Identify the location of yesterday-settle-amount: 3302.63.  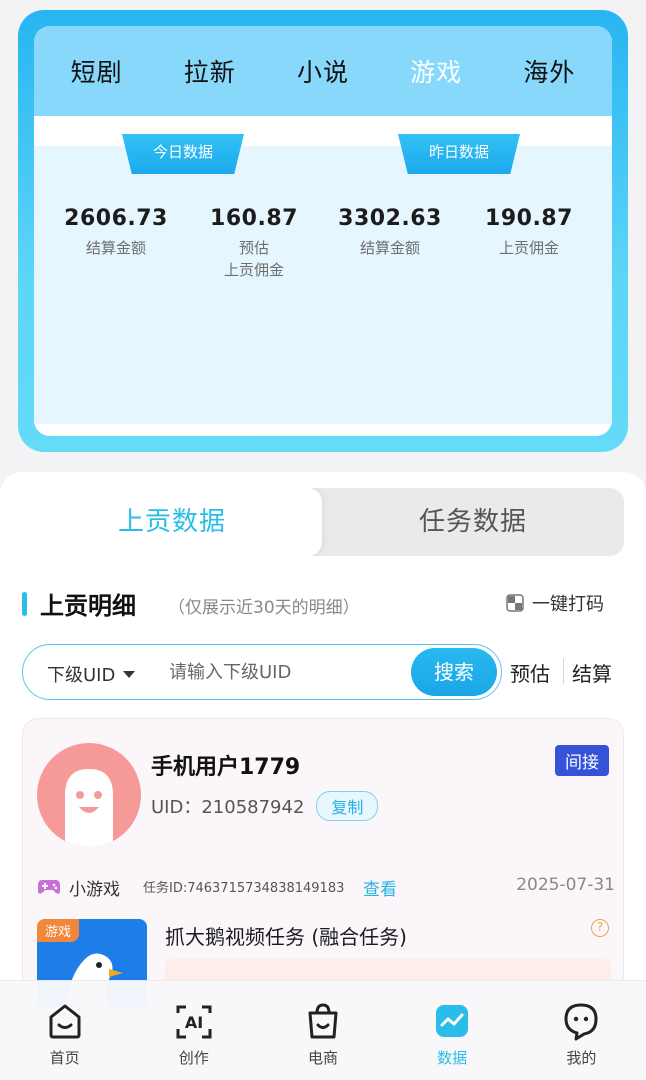
(390, 218).